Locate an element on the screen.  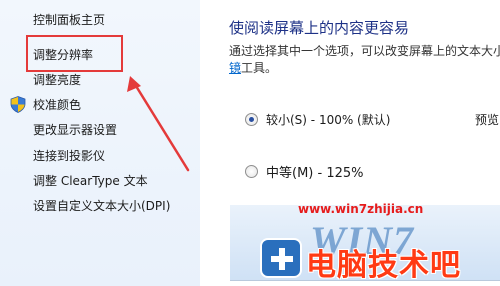
description-text-2: 镜工具。 is located at coordinates (253, 67).